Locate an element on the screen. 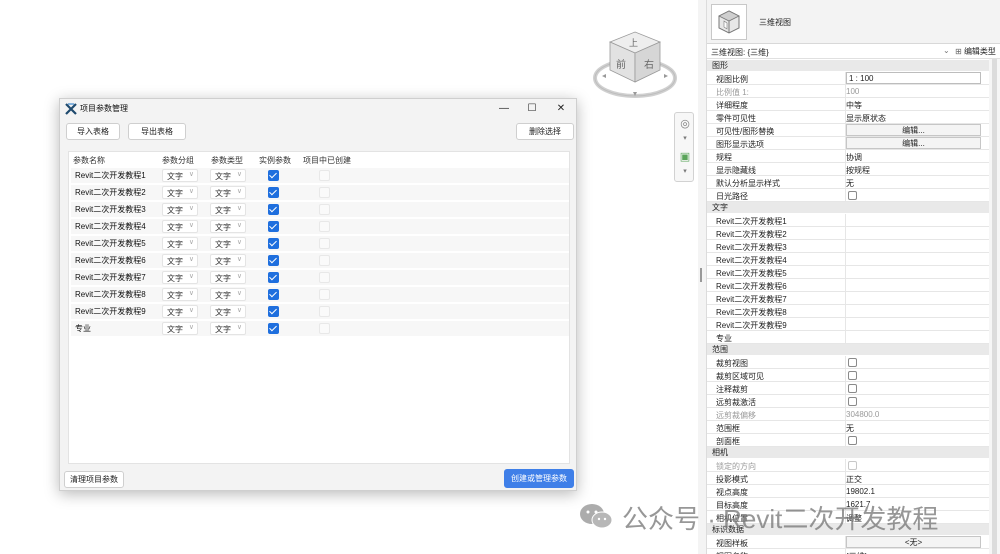  property-row: Revit二次开发教程4 is located at coordinates (848, 259).